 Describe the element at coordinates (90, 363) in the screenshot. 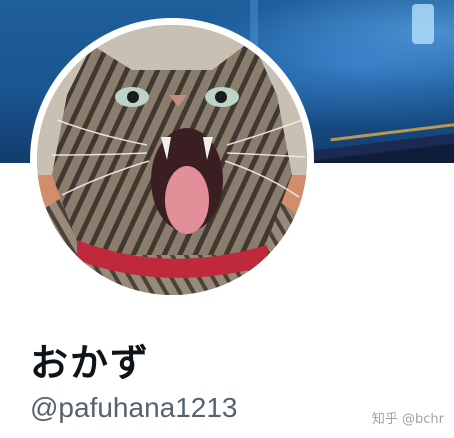

I see `display-name: おかず` at that location.